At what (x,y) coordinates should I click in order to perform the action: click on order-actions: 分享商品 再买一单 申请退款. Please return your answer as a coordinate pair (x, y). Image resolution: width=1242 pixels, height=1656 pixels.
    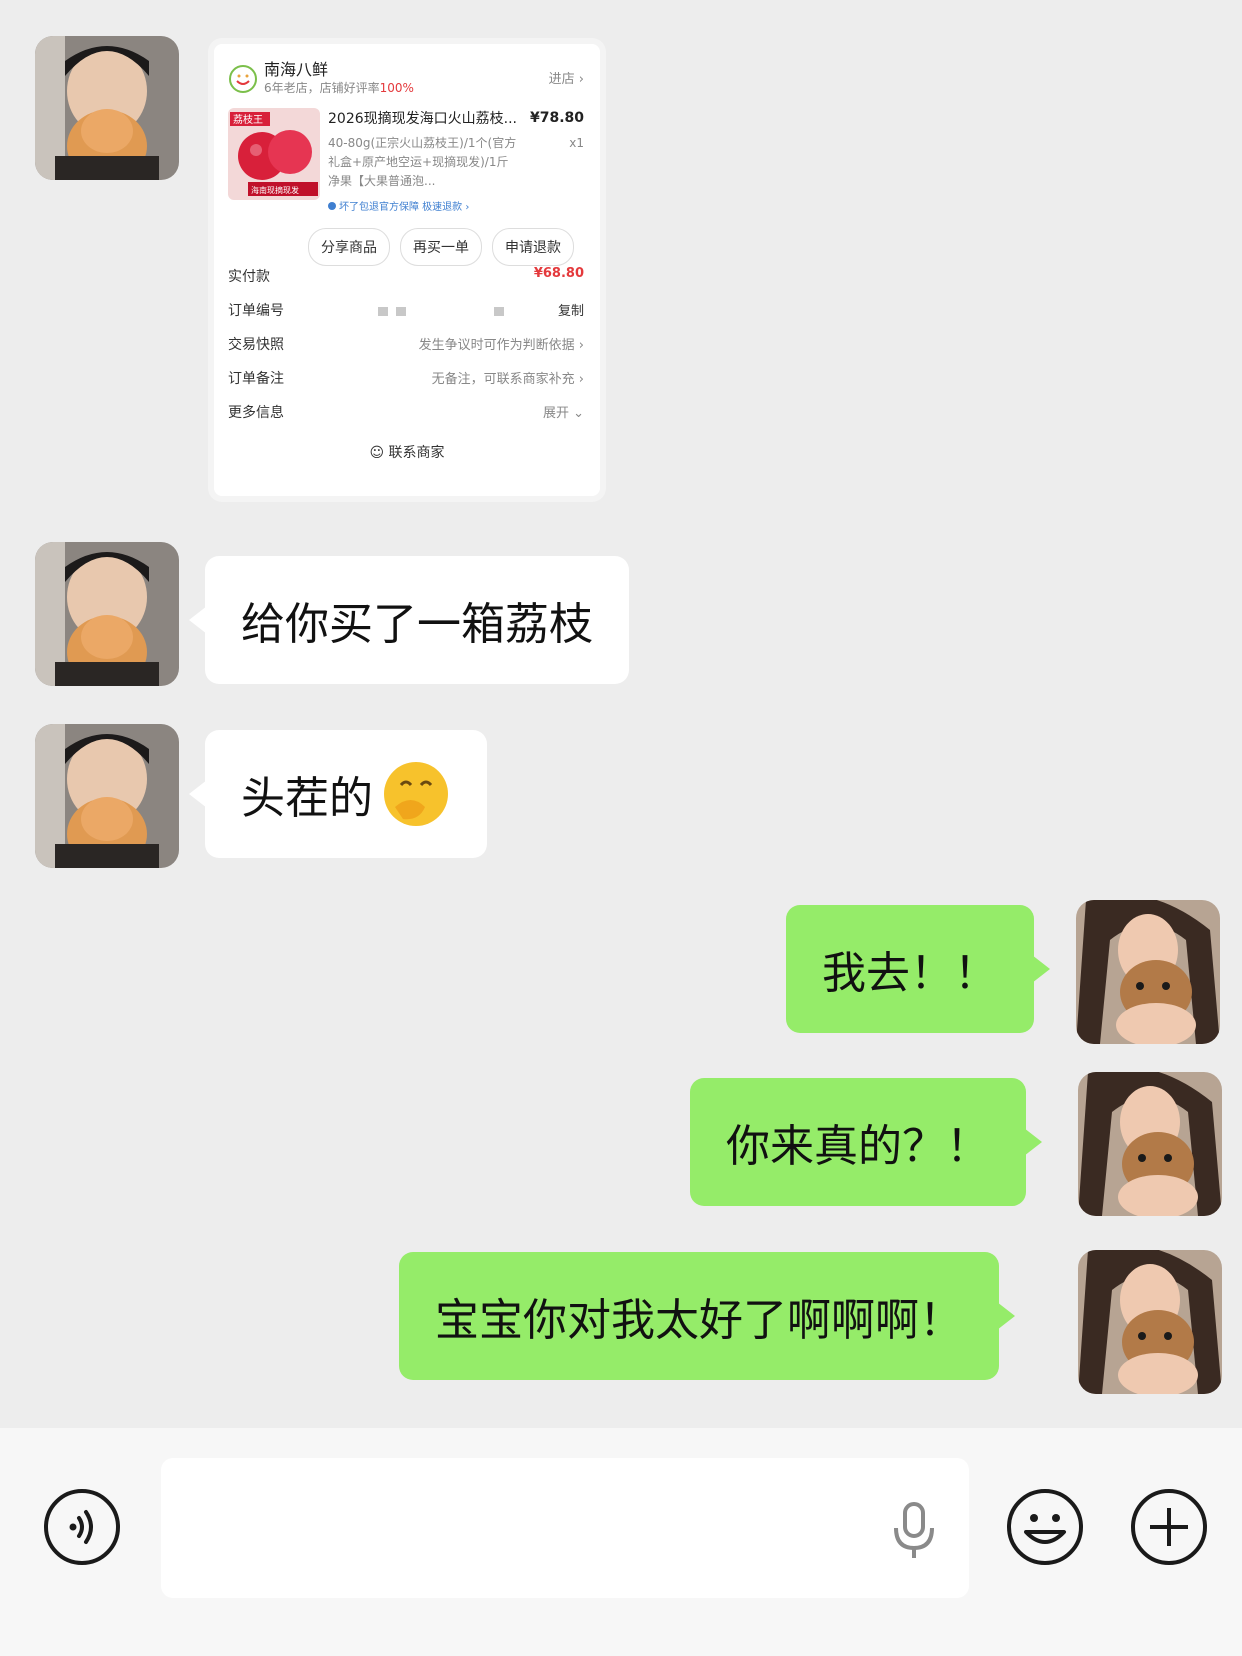
    Looking at the image, I should click on (441, 247).